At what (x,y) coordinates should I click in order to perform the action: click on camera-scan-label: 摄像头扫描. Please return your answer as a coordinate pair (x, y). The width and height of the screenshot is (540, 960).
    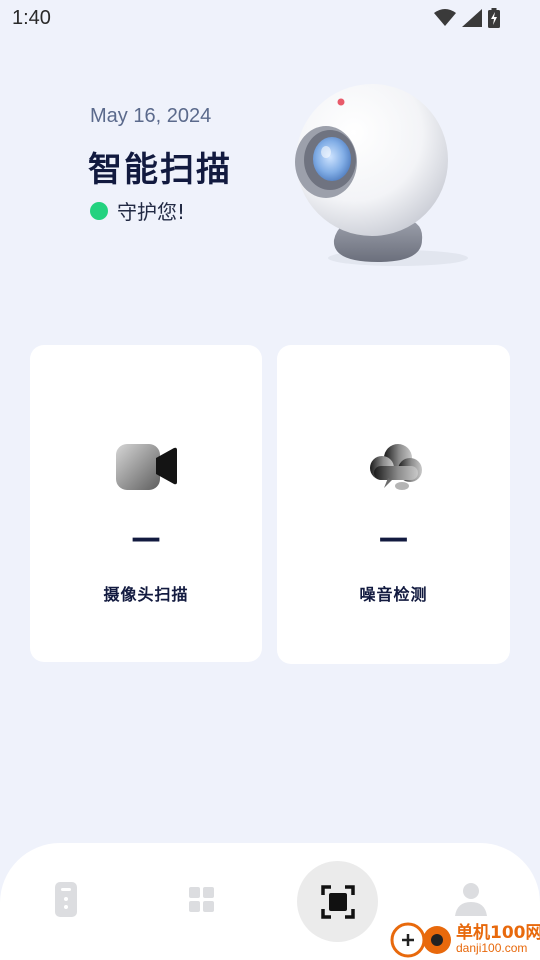
    Looking at the image, I should click on (146, 594).